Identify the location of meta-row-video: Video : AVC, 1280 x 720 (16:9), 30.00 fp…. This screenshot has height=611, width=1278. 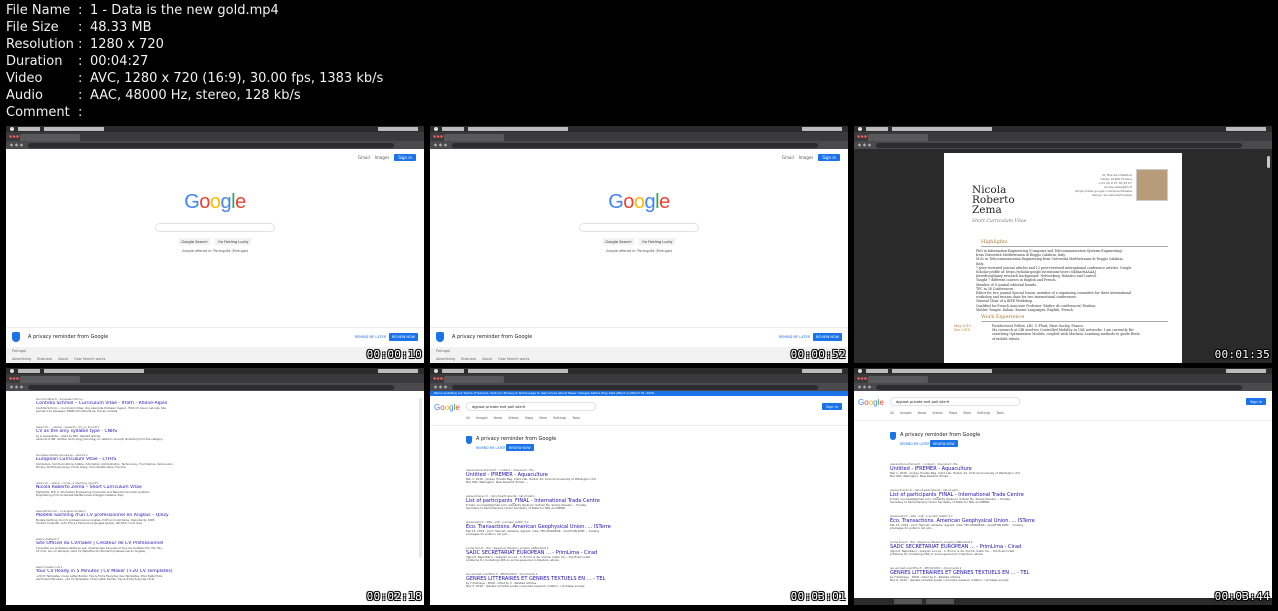
(194, 78).